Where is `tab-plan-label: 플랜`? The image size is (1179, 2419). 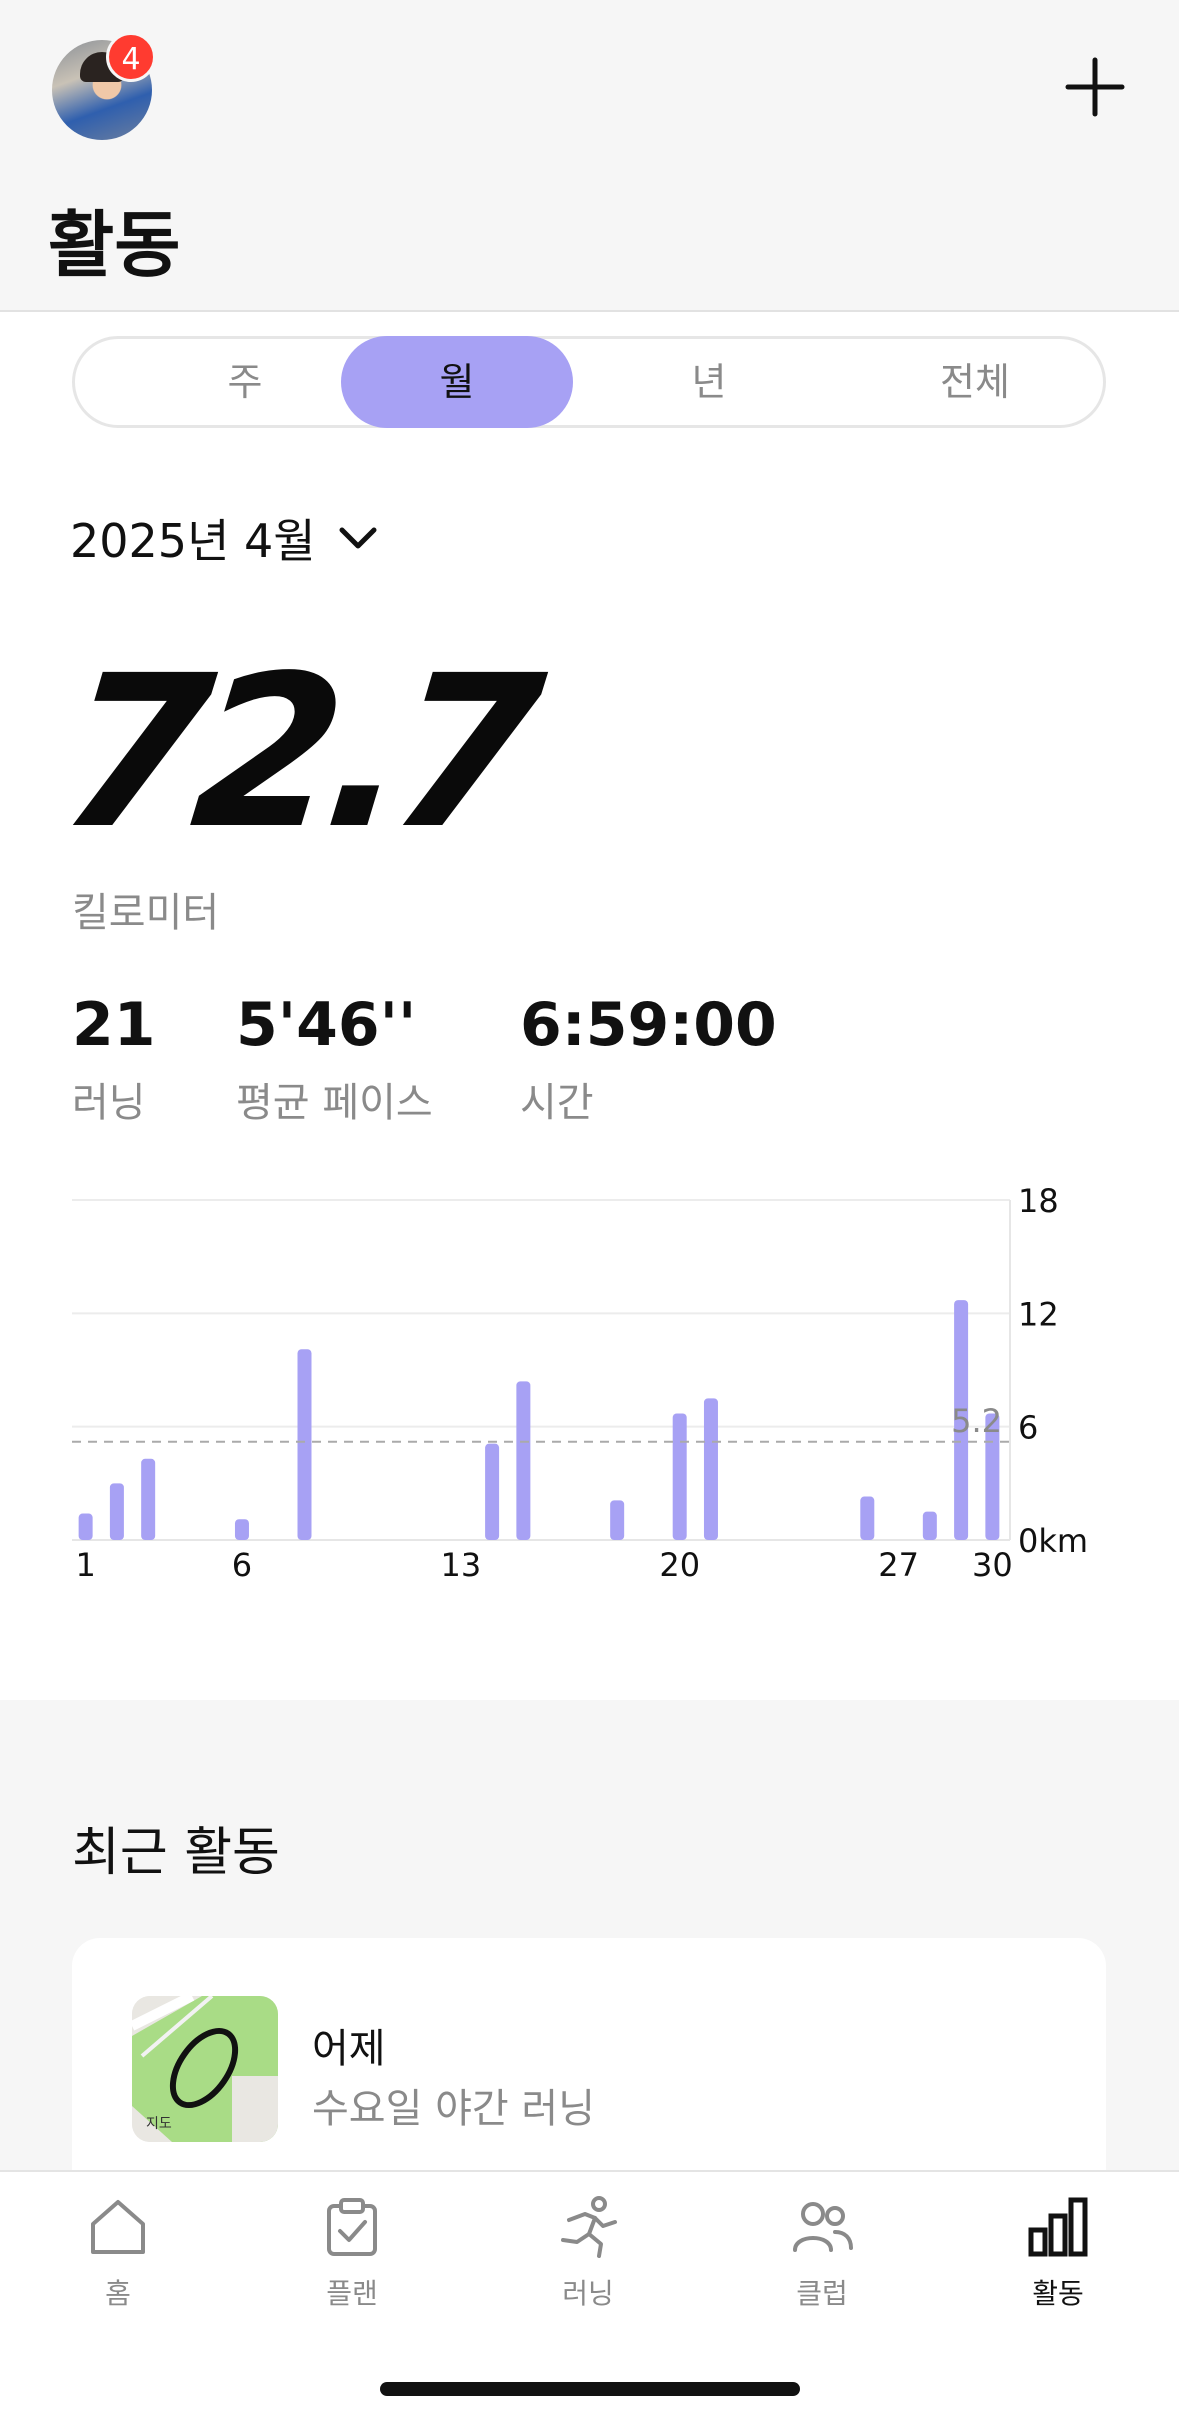
tab-plan-label: 플랜 is located at coordinates (352, 2293).